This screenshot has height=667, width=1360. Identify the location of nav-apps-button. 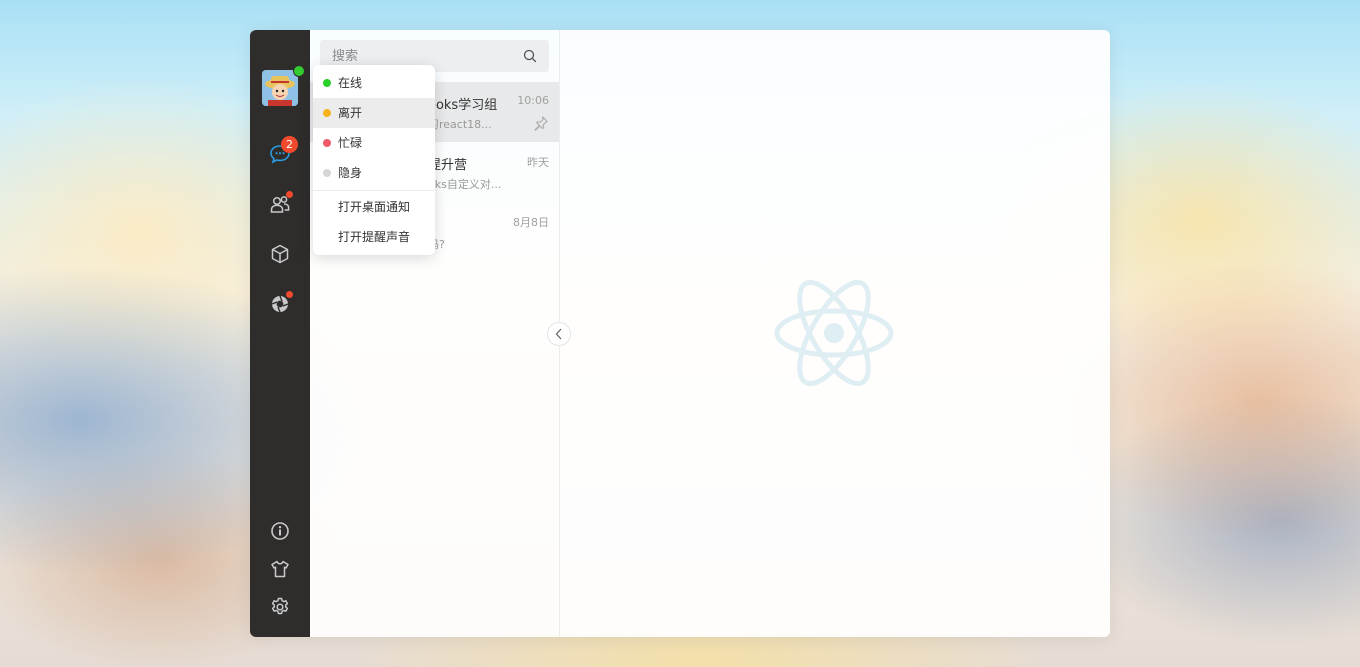
(280, 254).